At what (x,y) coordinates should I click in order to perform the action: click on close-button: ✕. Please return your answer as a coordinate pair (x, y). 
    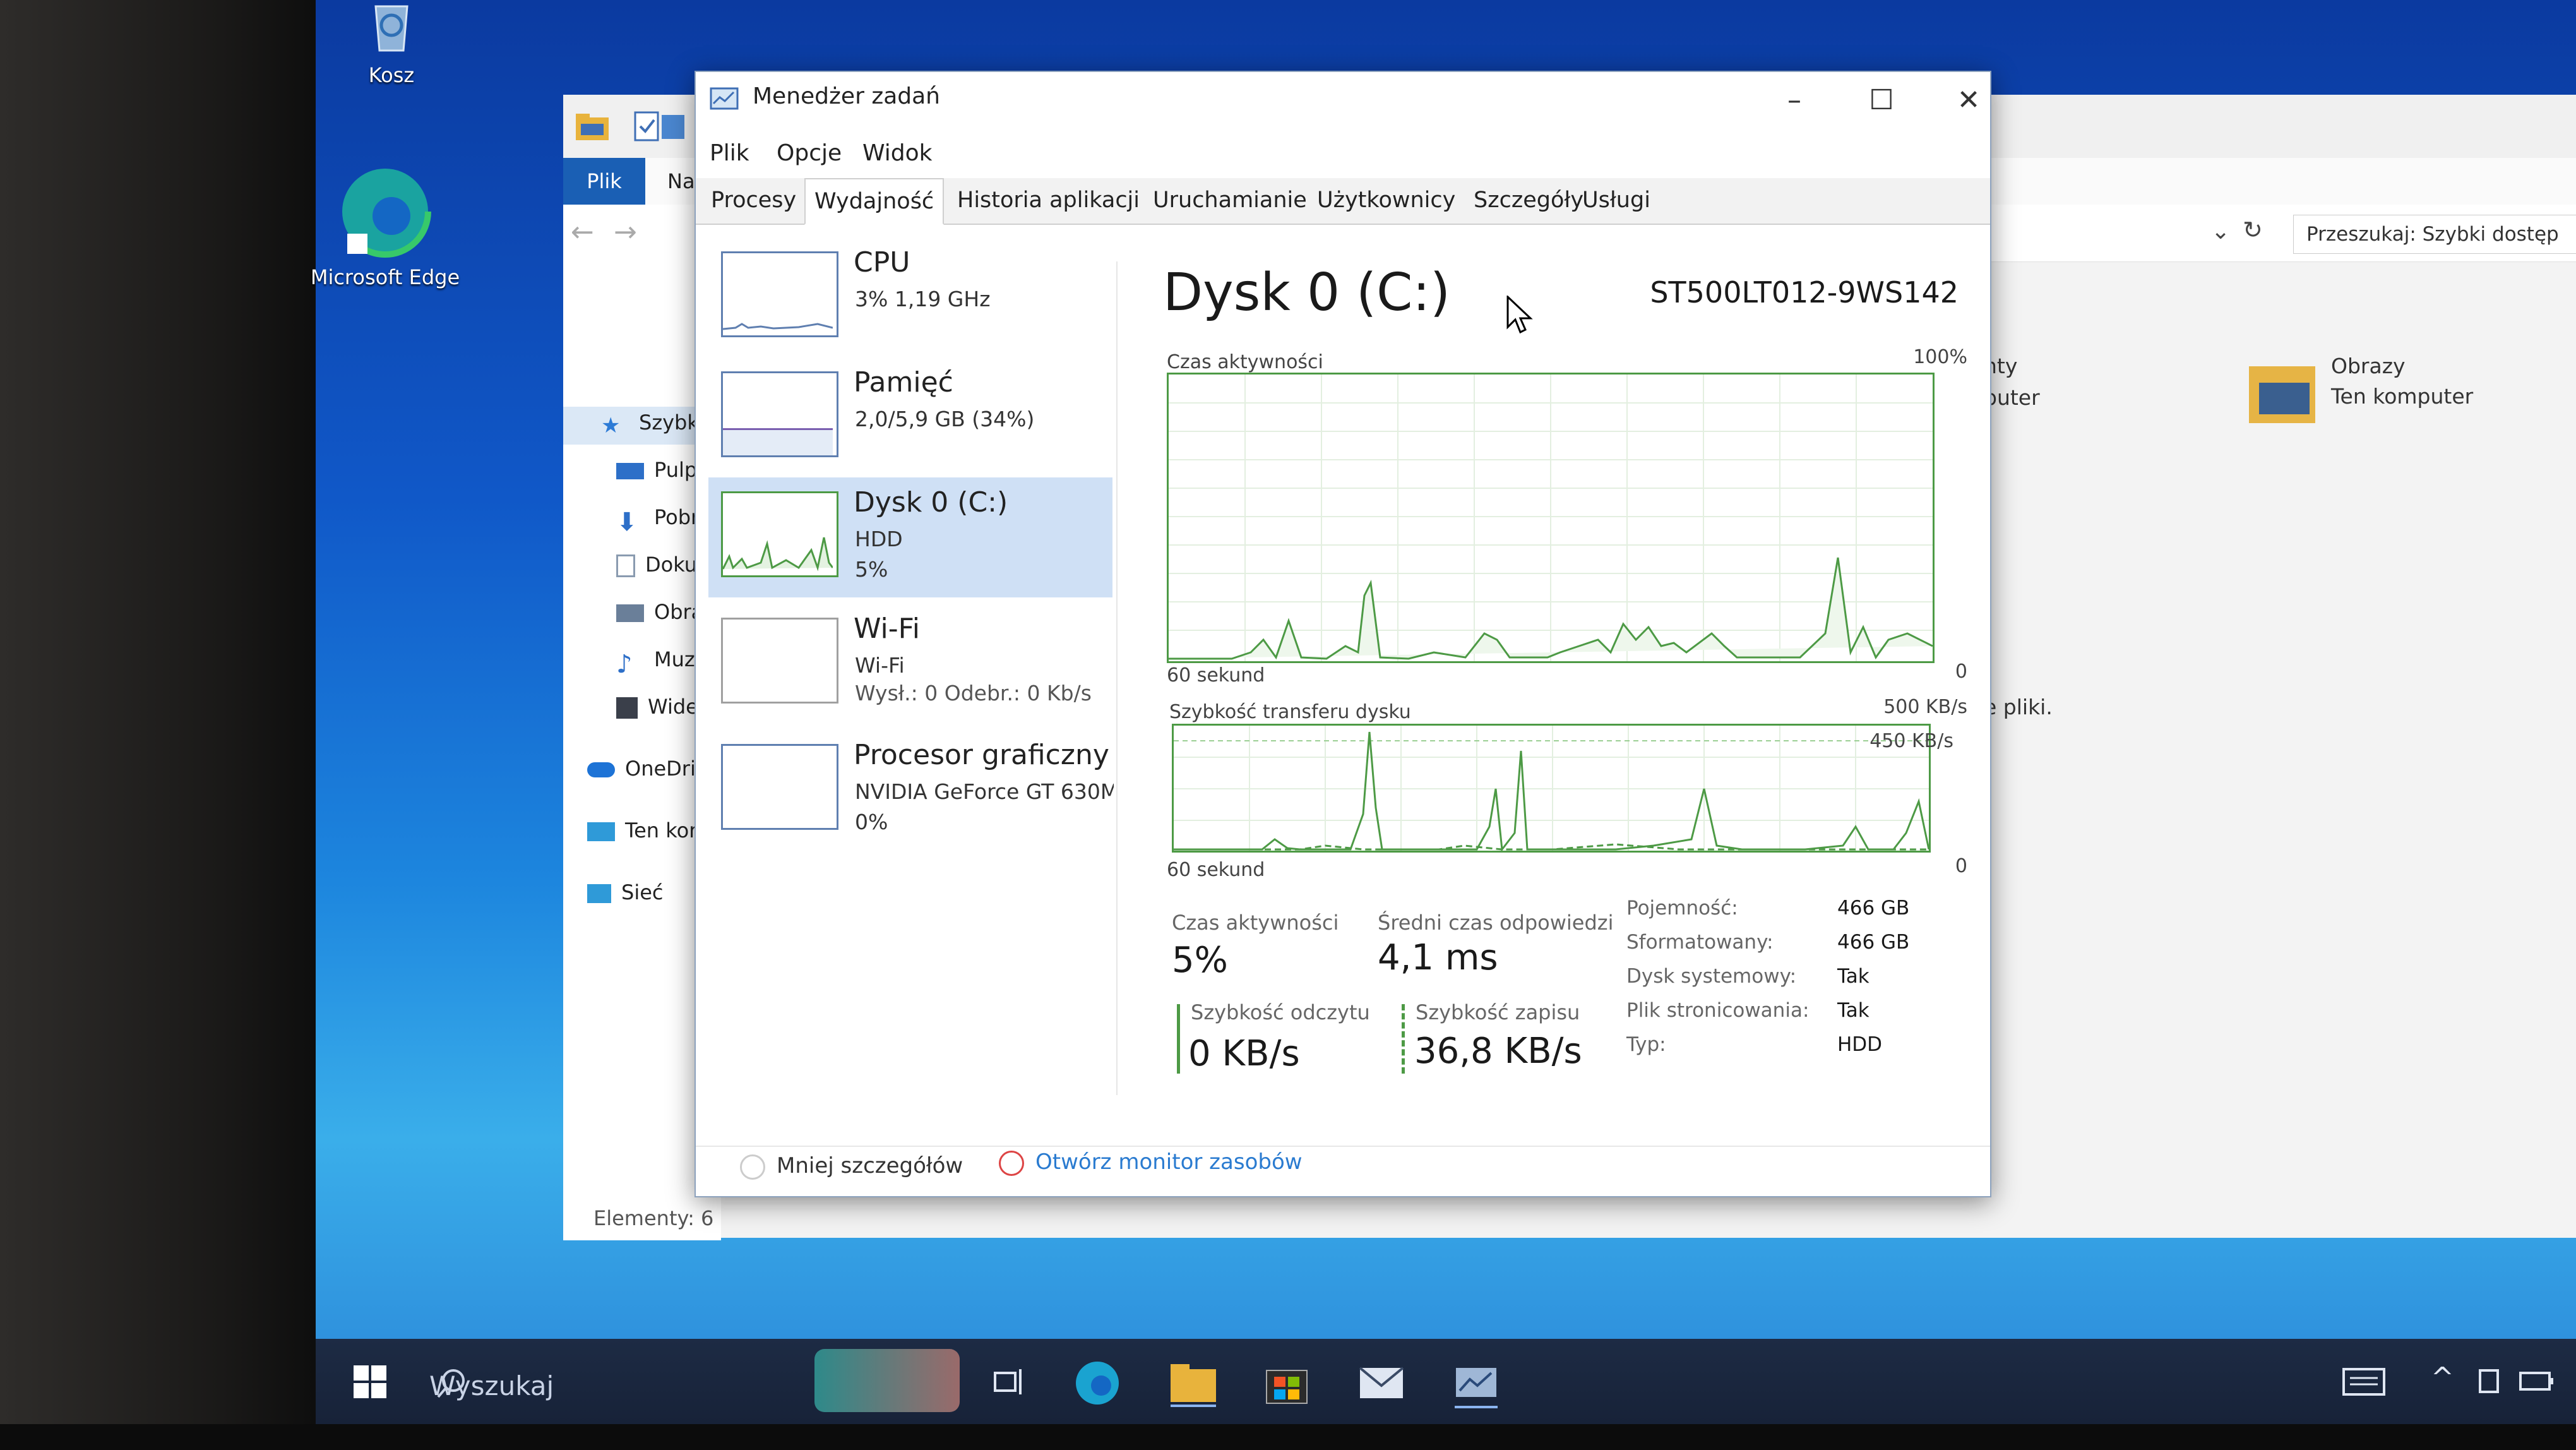
    Looking at the image, I should click on (1969, 100).